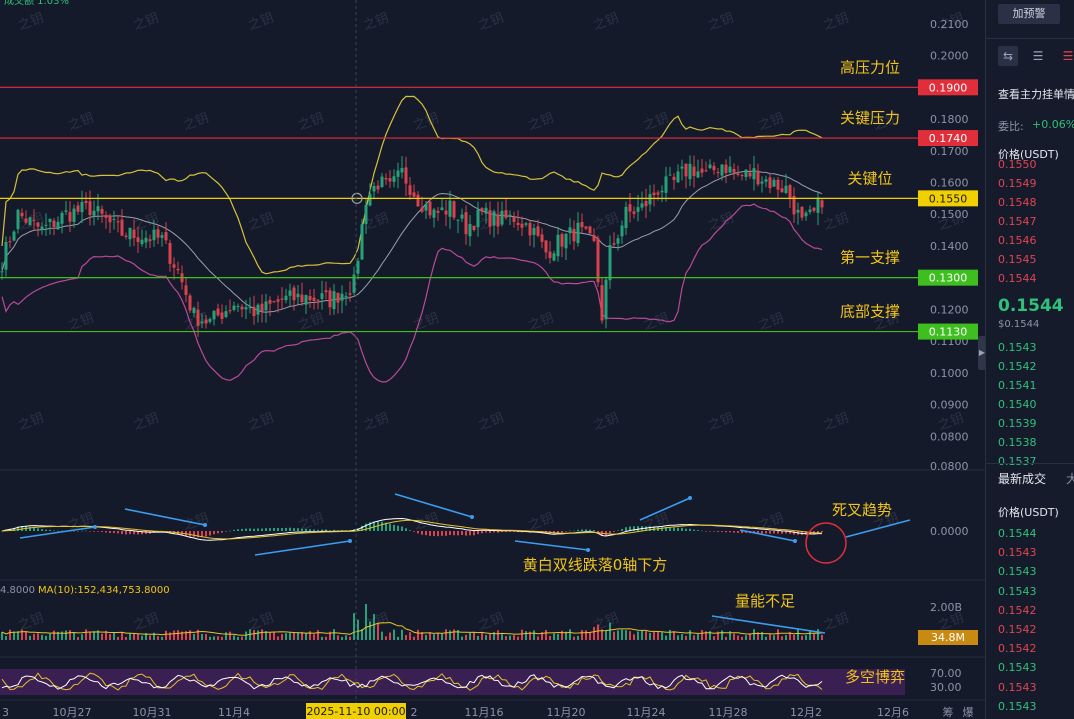 The height and width of the screenshot is (719, 1074). What do you see at coordinates (72, 712) in the screenshot?
I see `time-axis-tick: 10月27` at bounding box center [72, 712].